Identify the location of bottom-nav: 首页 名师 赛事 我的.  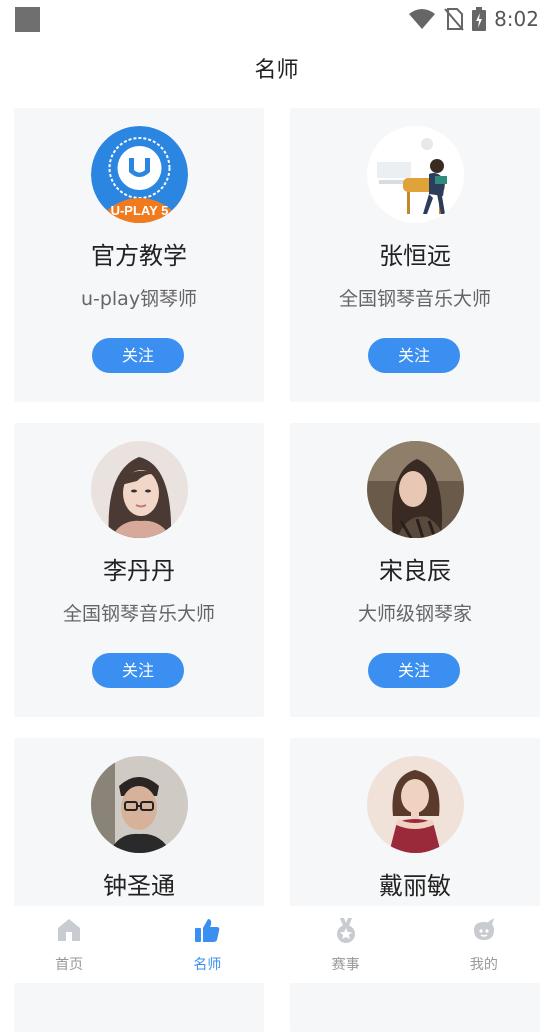
(276, 944).